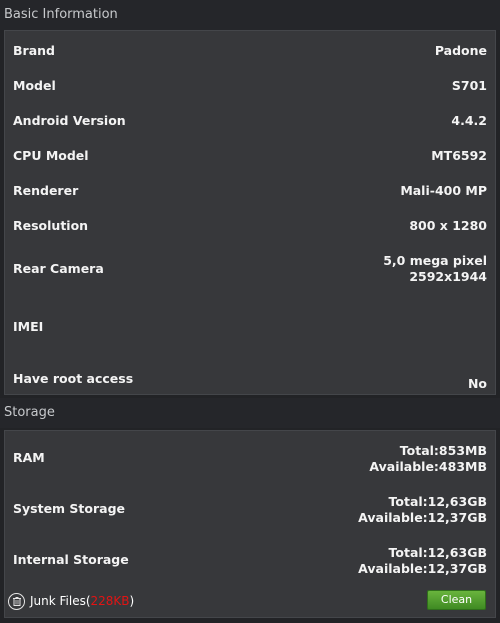  What do you see at coordinates (16, 601) in the screenshot?
I see `trash-icon` at bounding box center [16, 601].